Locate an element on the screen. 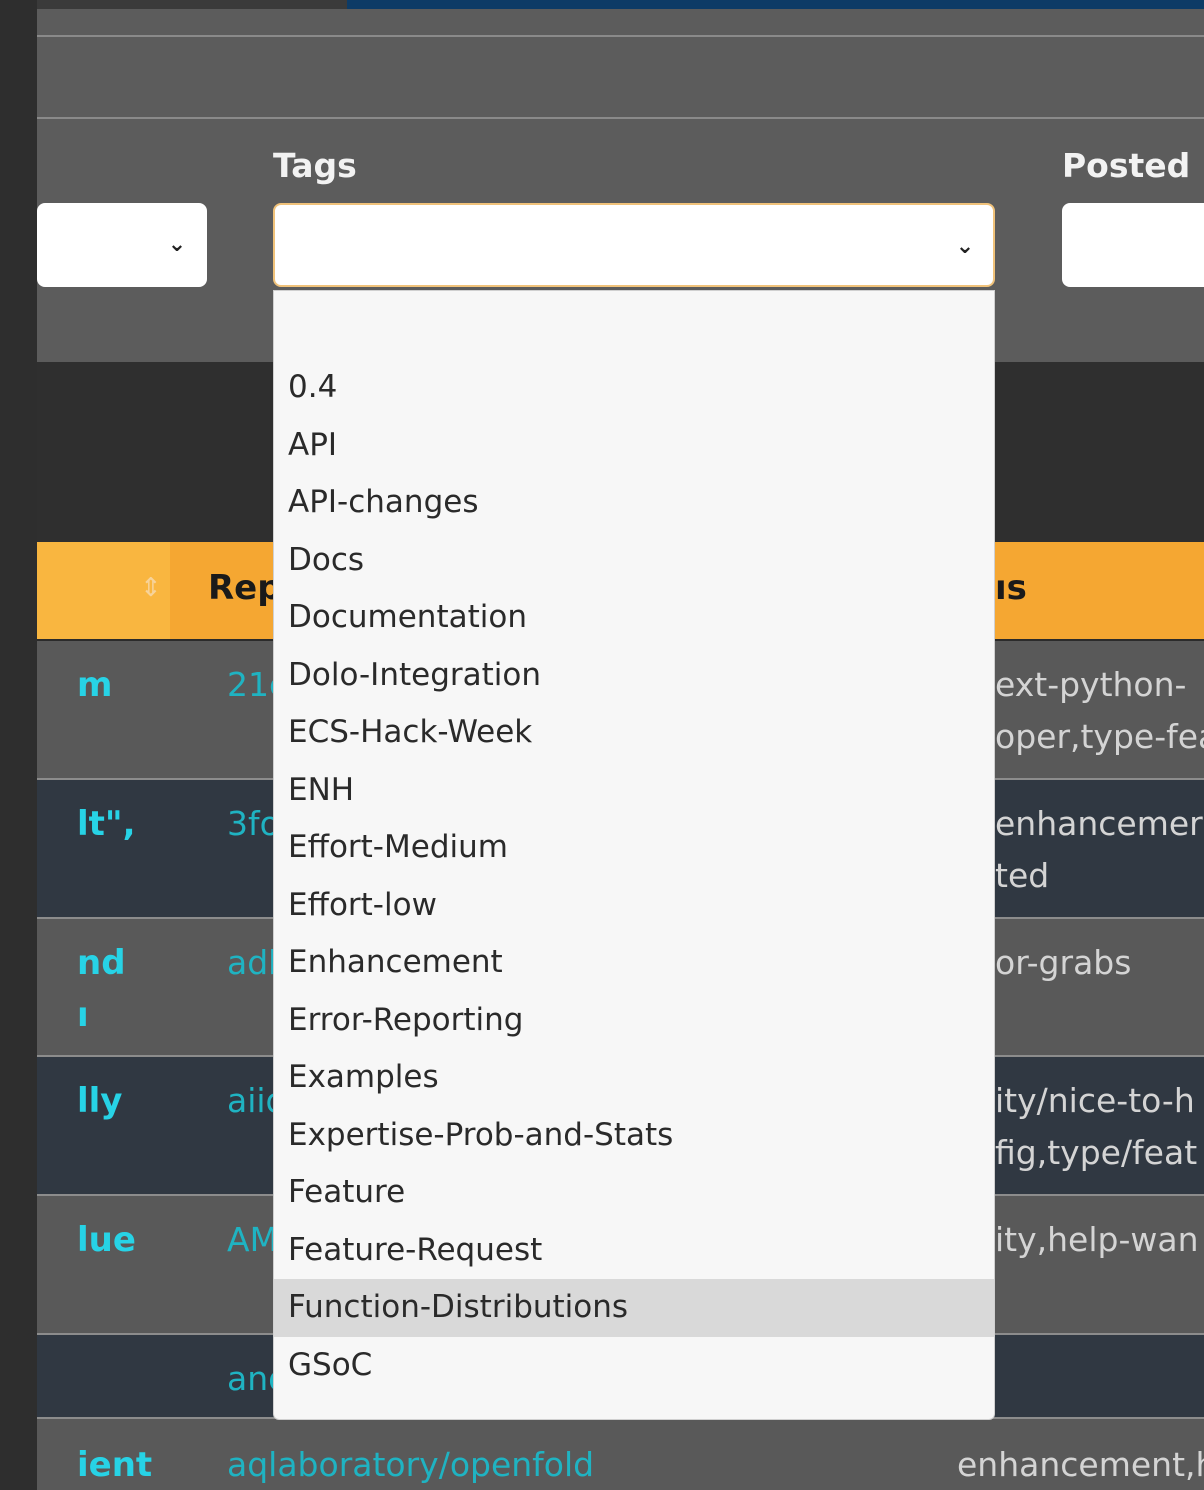  dropdown-option: Error-Reporting is located at coordinates (634, 1021).